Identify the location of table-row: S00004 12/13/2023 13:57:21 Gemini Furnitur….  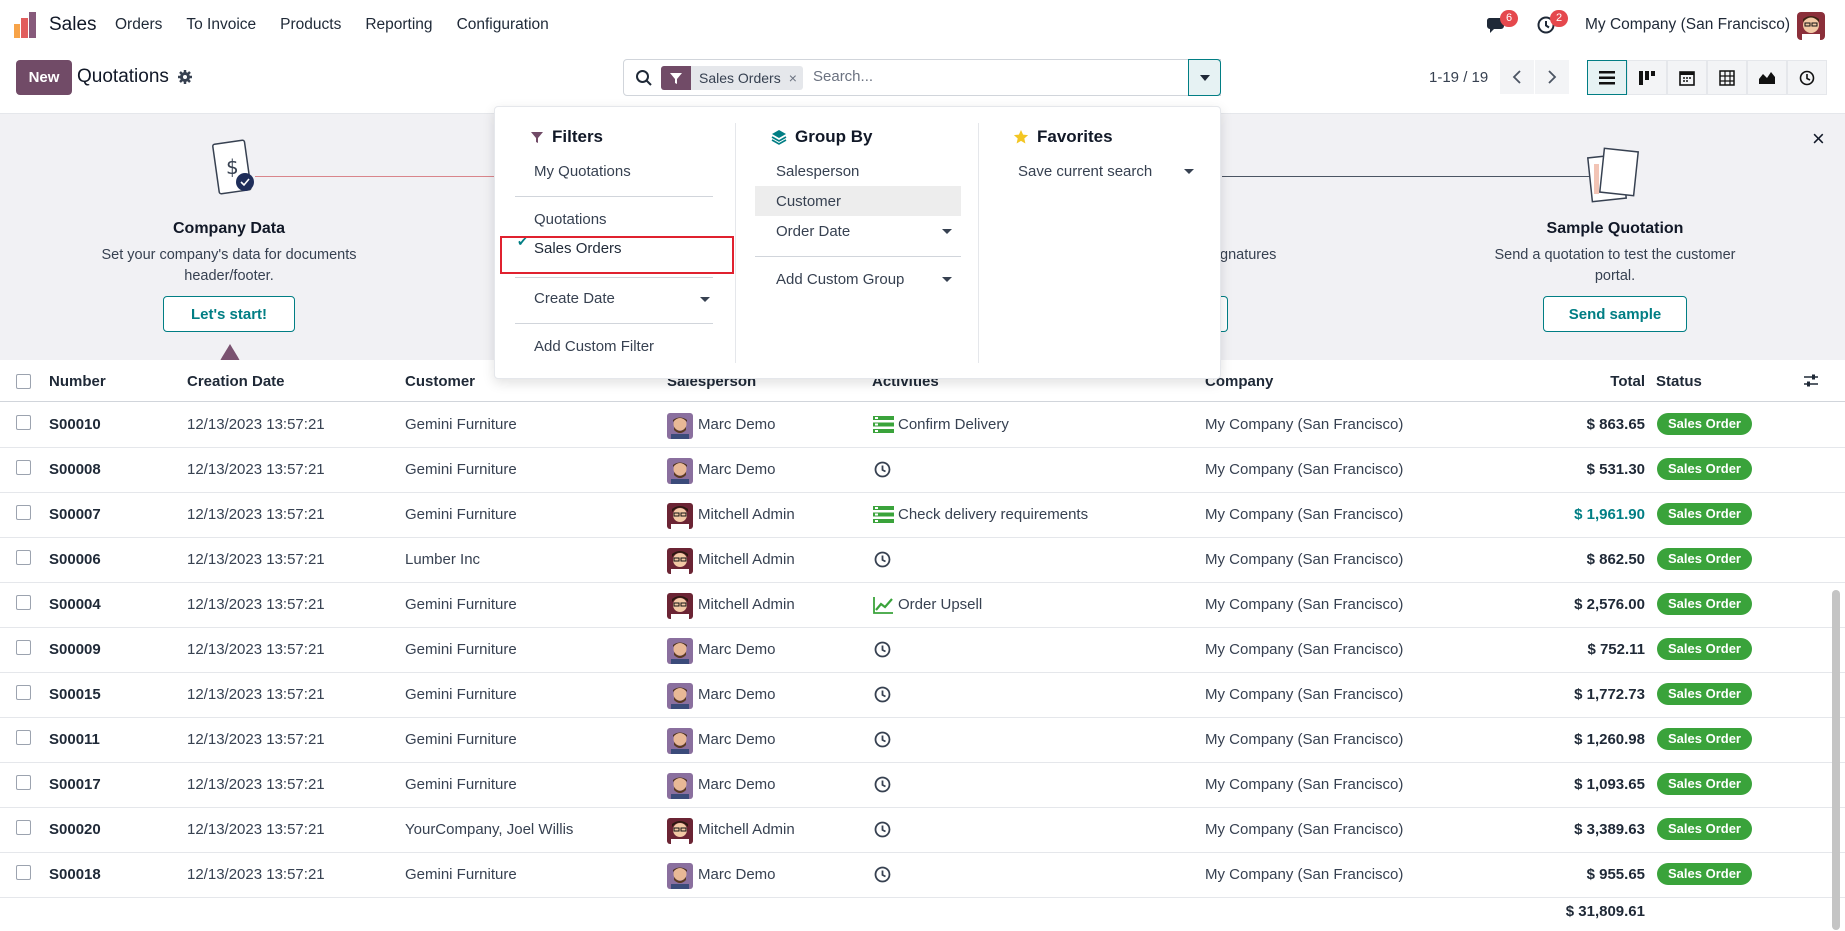
(922, 605).